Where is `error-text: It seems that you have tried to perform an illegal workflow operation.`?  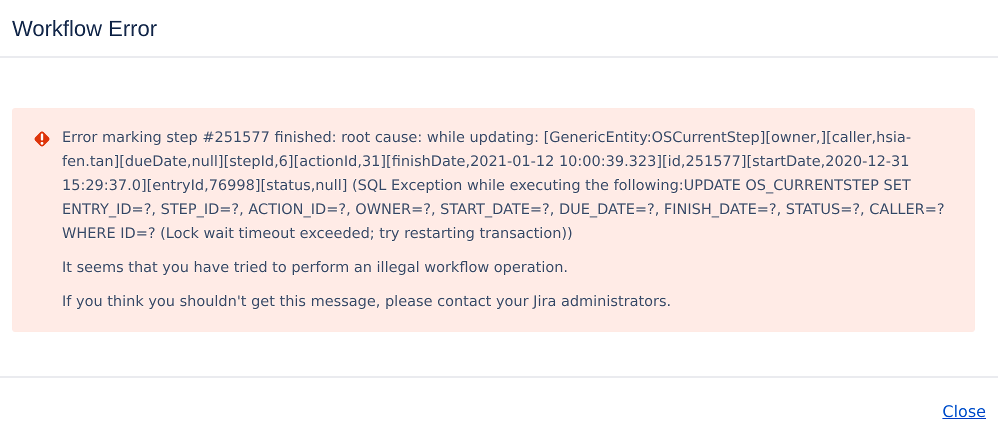 error-text: It seems that you have tried to perform an illegal workflow operation. is located at coordinates (316, 268).